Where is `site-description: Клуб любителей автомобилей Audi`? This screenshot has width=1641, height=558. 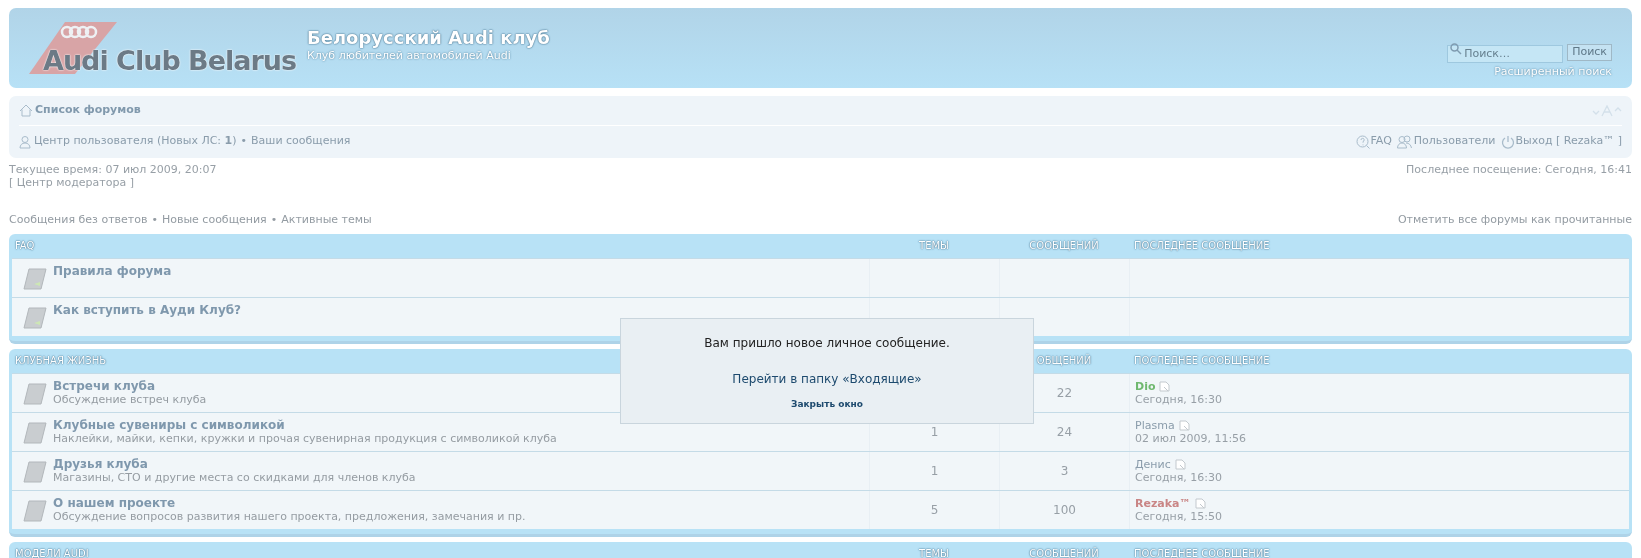 site-description: Клуб любителей автомобилей Audi is located at coordinates (409, 56).